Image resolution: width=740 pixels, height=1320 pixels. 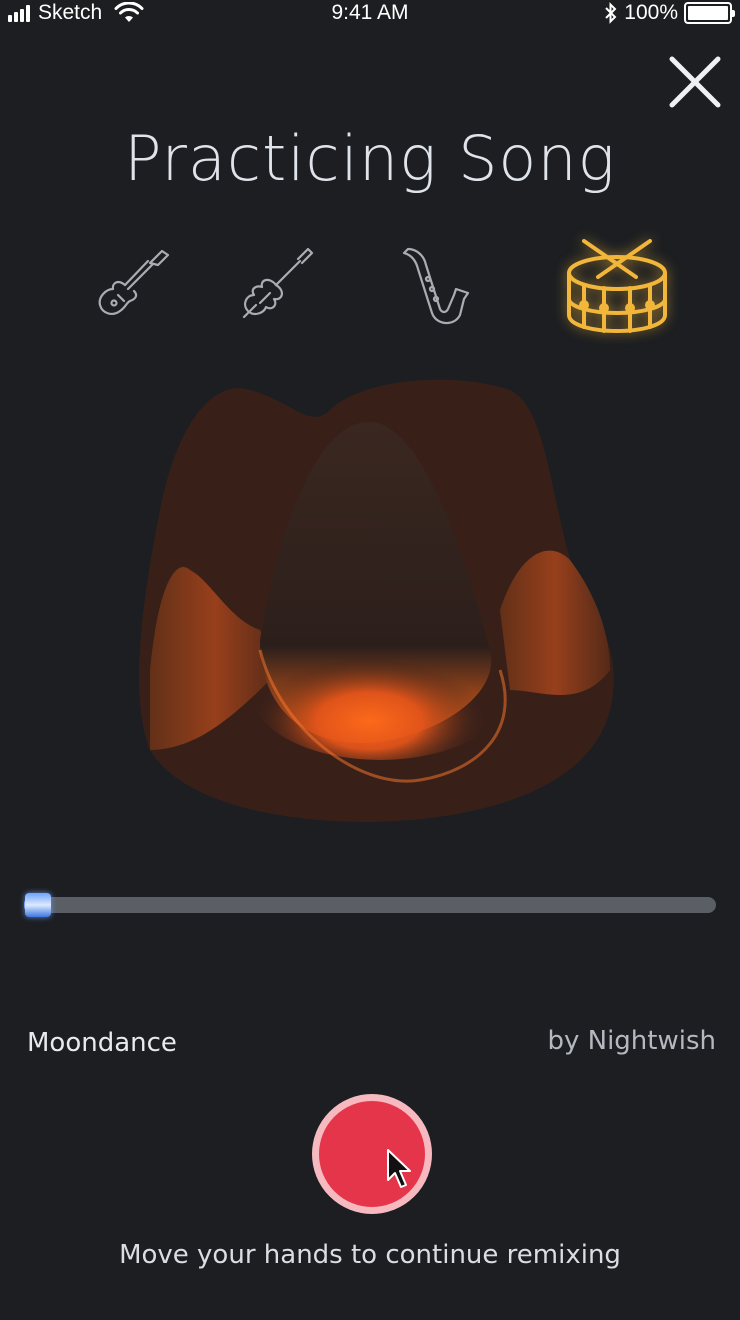 I want to click on battery-icon, so click(x=709, y=13).